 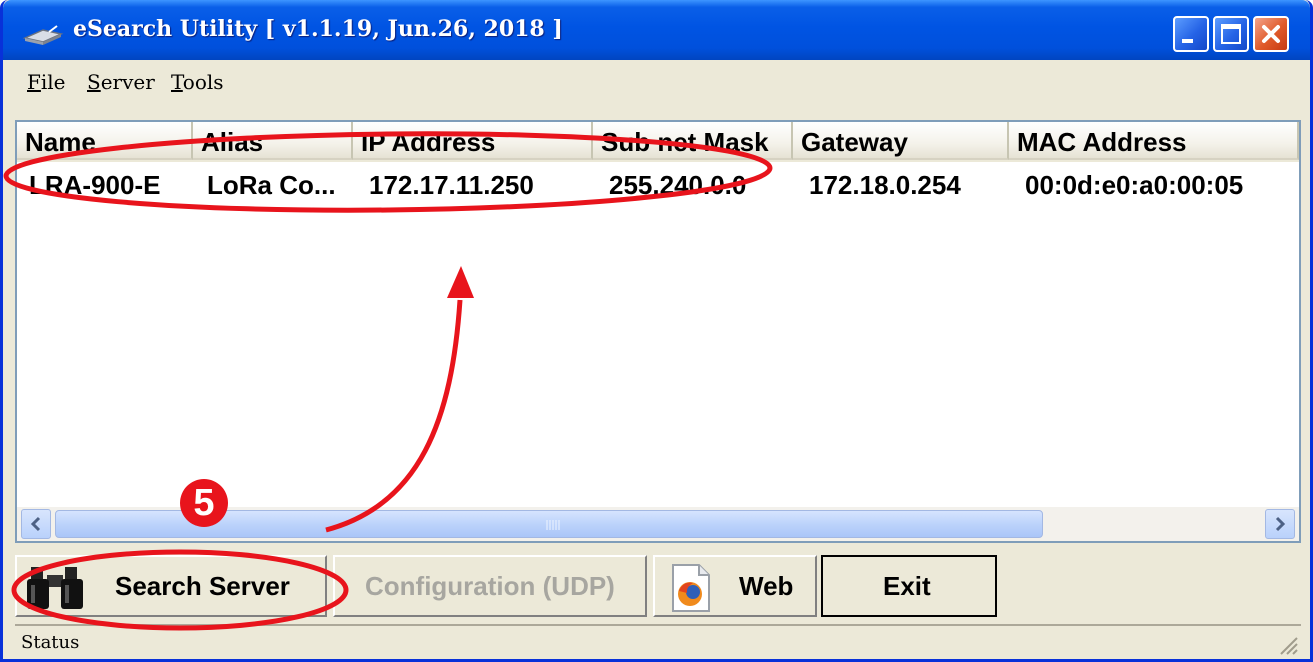 I want to click on column-header-ip-address: IP Address, so click(x=473, y=141).